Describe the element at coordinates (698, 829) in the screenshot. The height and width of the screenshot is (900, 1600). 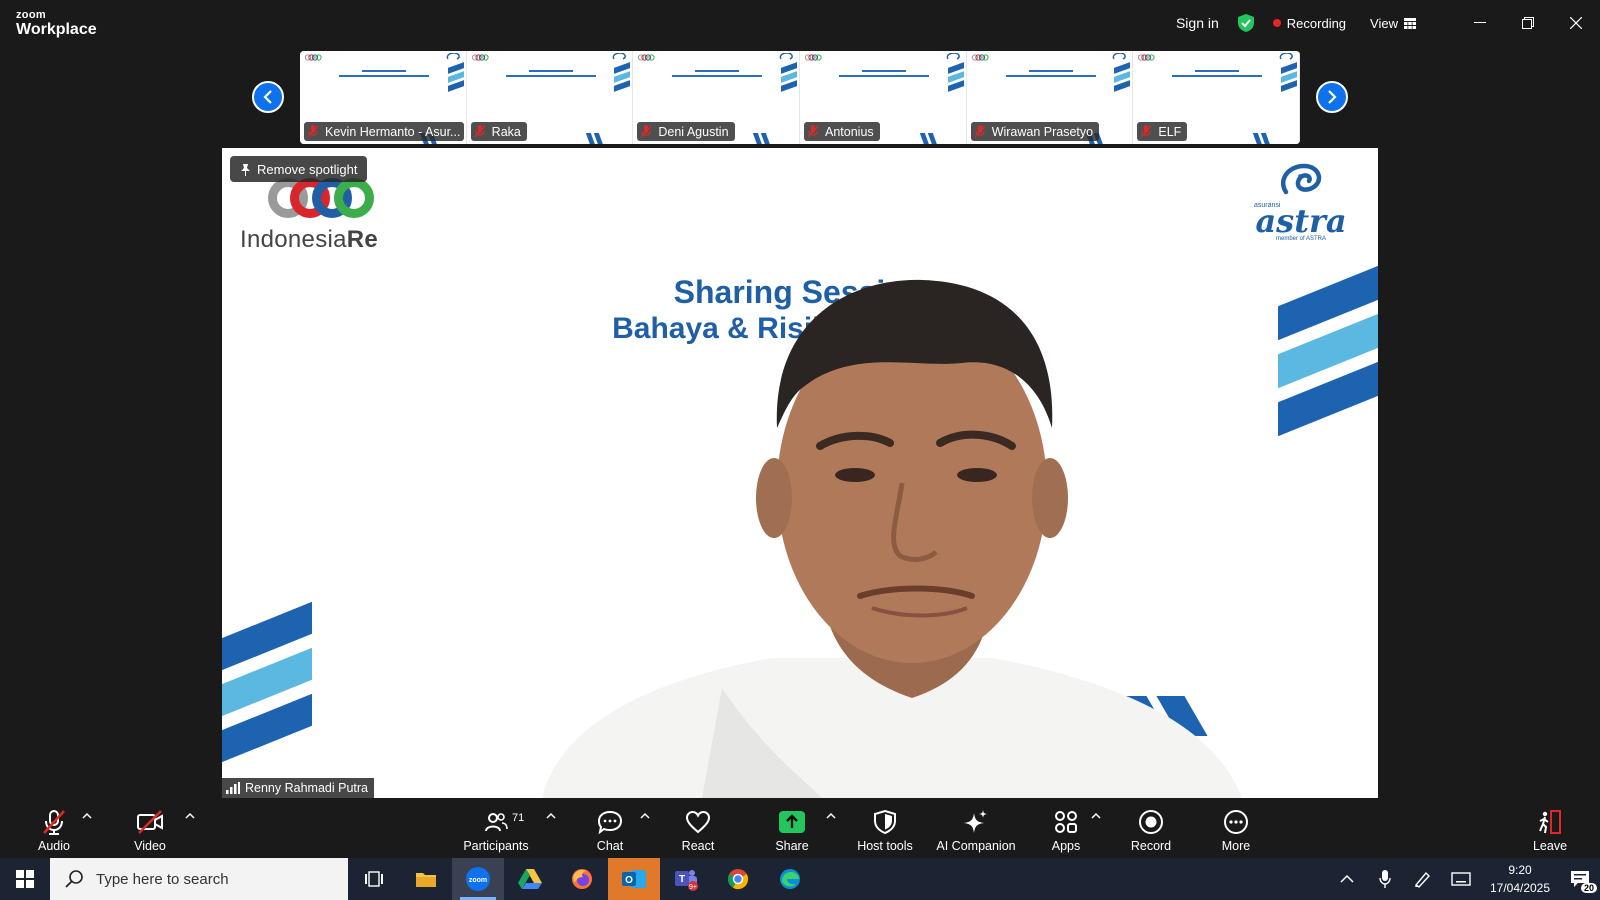
I see `react-button: React` at that location.